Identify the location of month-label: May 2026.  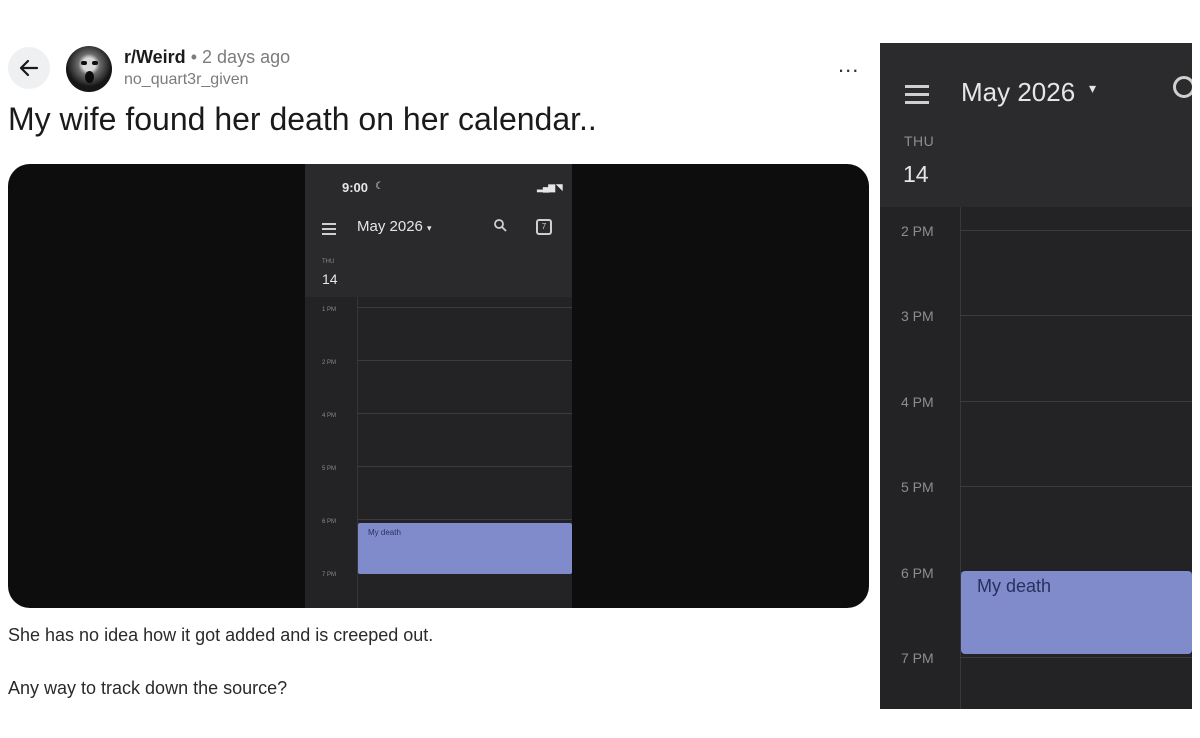
(1018, 92).